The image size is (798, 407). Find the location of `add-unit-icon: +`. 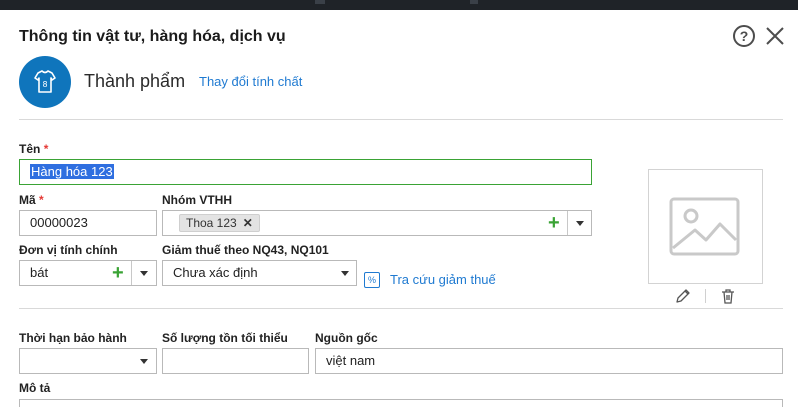

add-unit-icon: + is located at coordinates (118, 273).